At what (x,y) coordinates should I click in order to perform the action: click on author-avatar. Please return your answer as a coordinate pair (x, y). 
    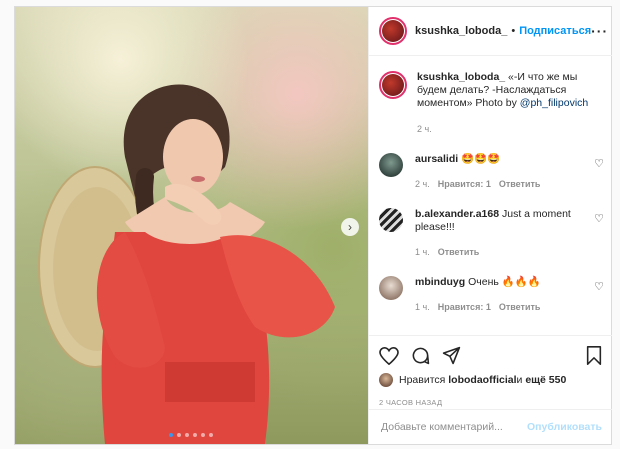
    Looking at the image, I should click on (393, 31).